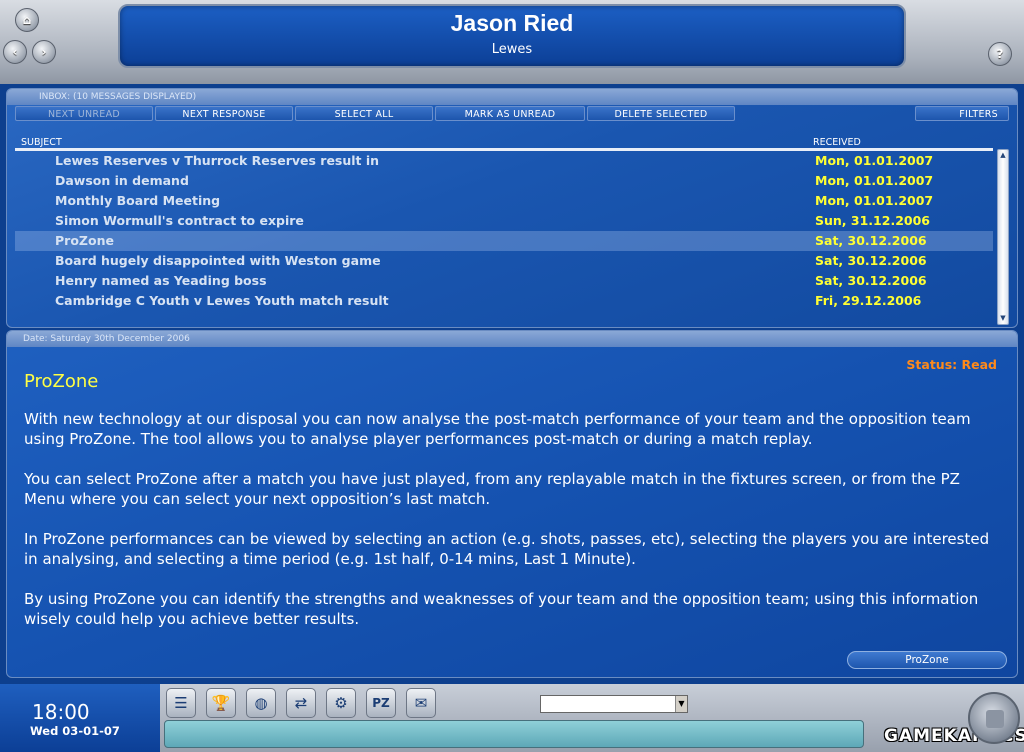 This screenshot has width=1024, height=752. What do you see at coordinates (27, 20) in the screenshot?
I see `home-icon: ⌂` at bounding box center [27, 20].